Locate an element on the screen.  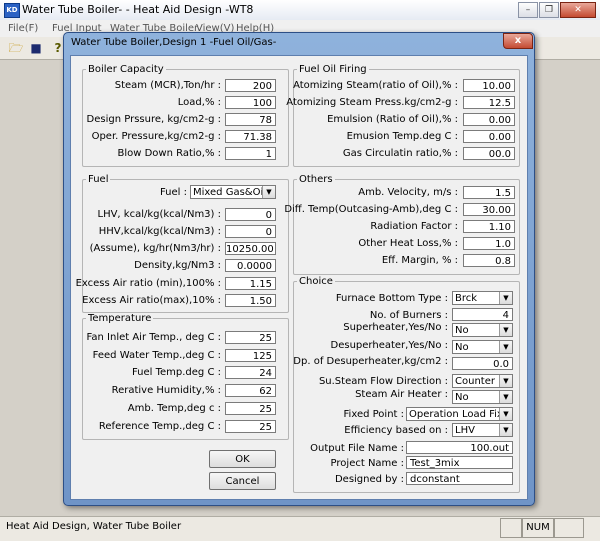
fuel-select: Mixed Gas&Oil ▼ is located at coordinates (233, 192).